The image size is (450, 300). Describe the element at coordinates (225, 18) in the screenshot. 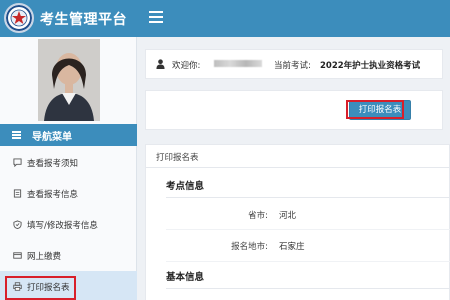

I see `top-bar: 考生管理平台` at that location.